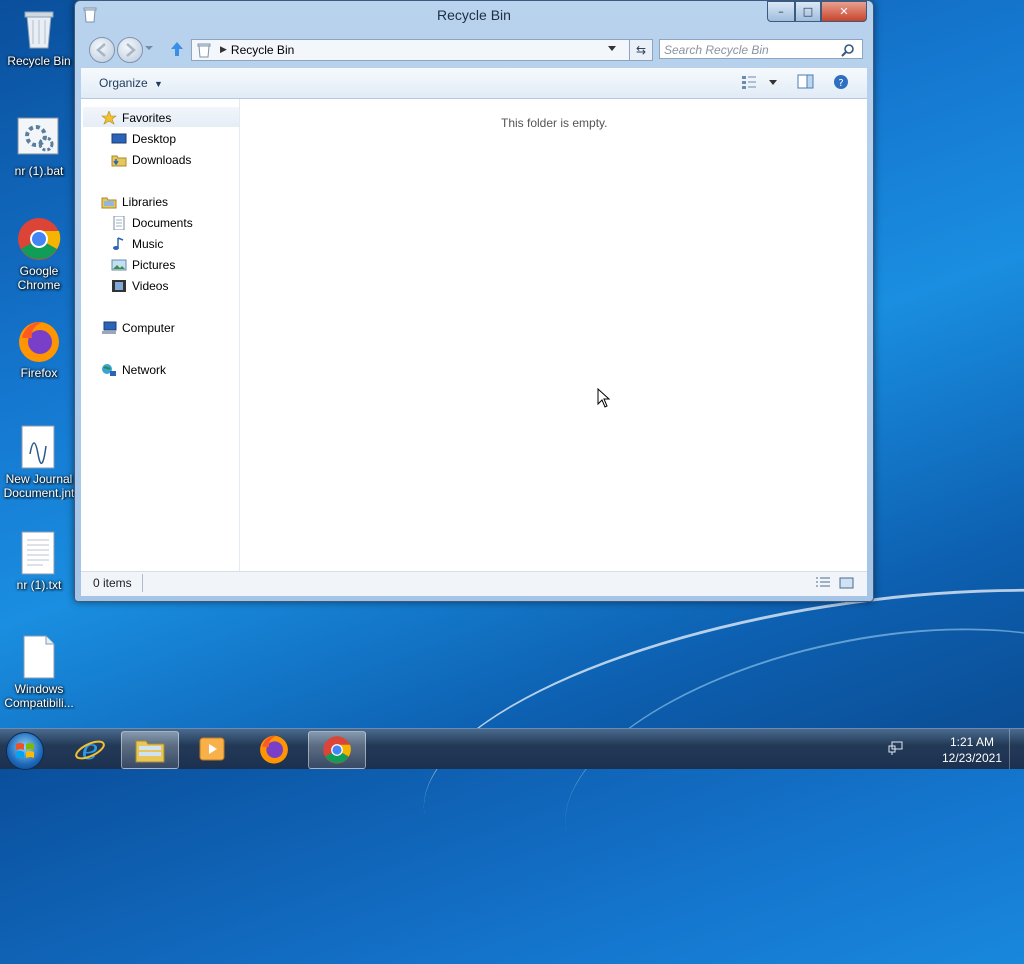  I want to click on nav-favorites: Favorites, so click(136, 117).